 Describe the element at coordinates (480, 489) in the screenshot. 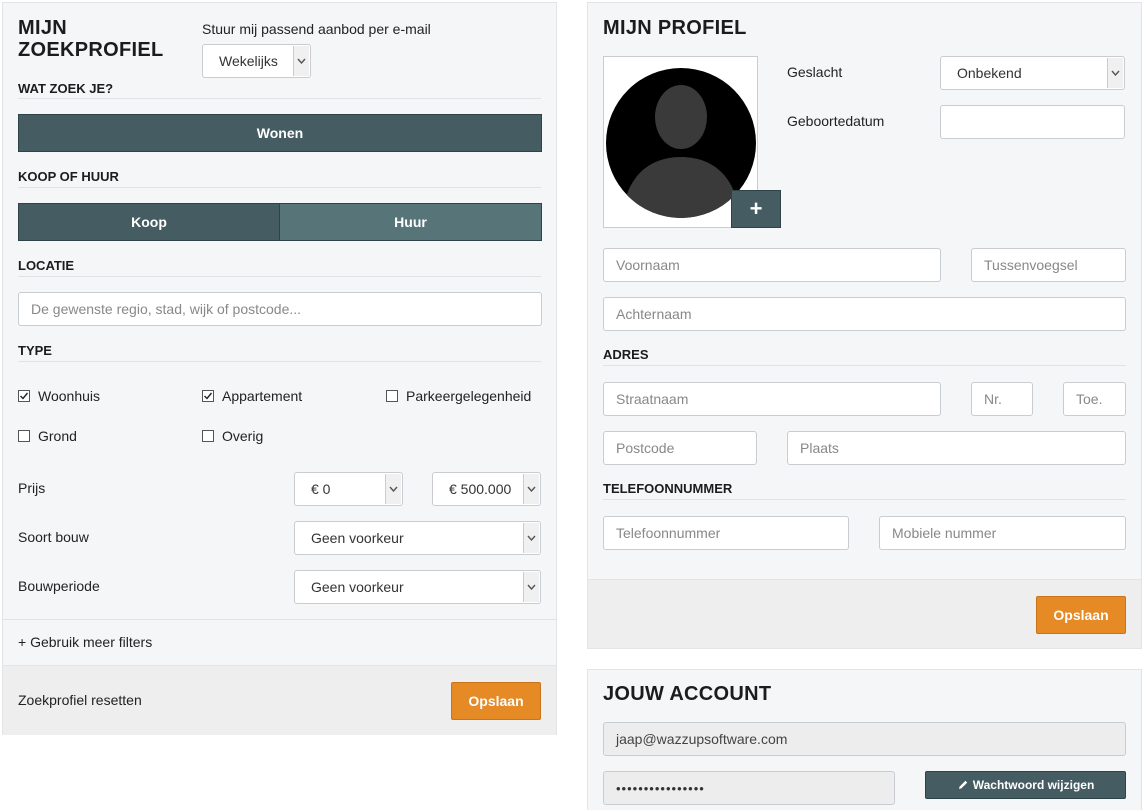

I see `prijs-max-value: € 500.000` at that location.